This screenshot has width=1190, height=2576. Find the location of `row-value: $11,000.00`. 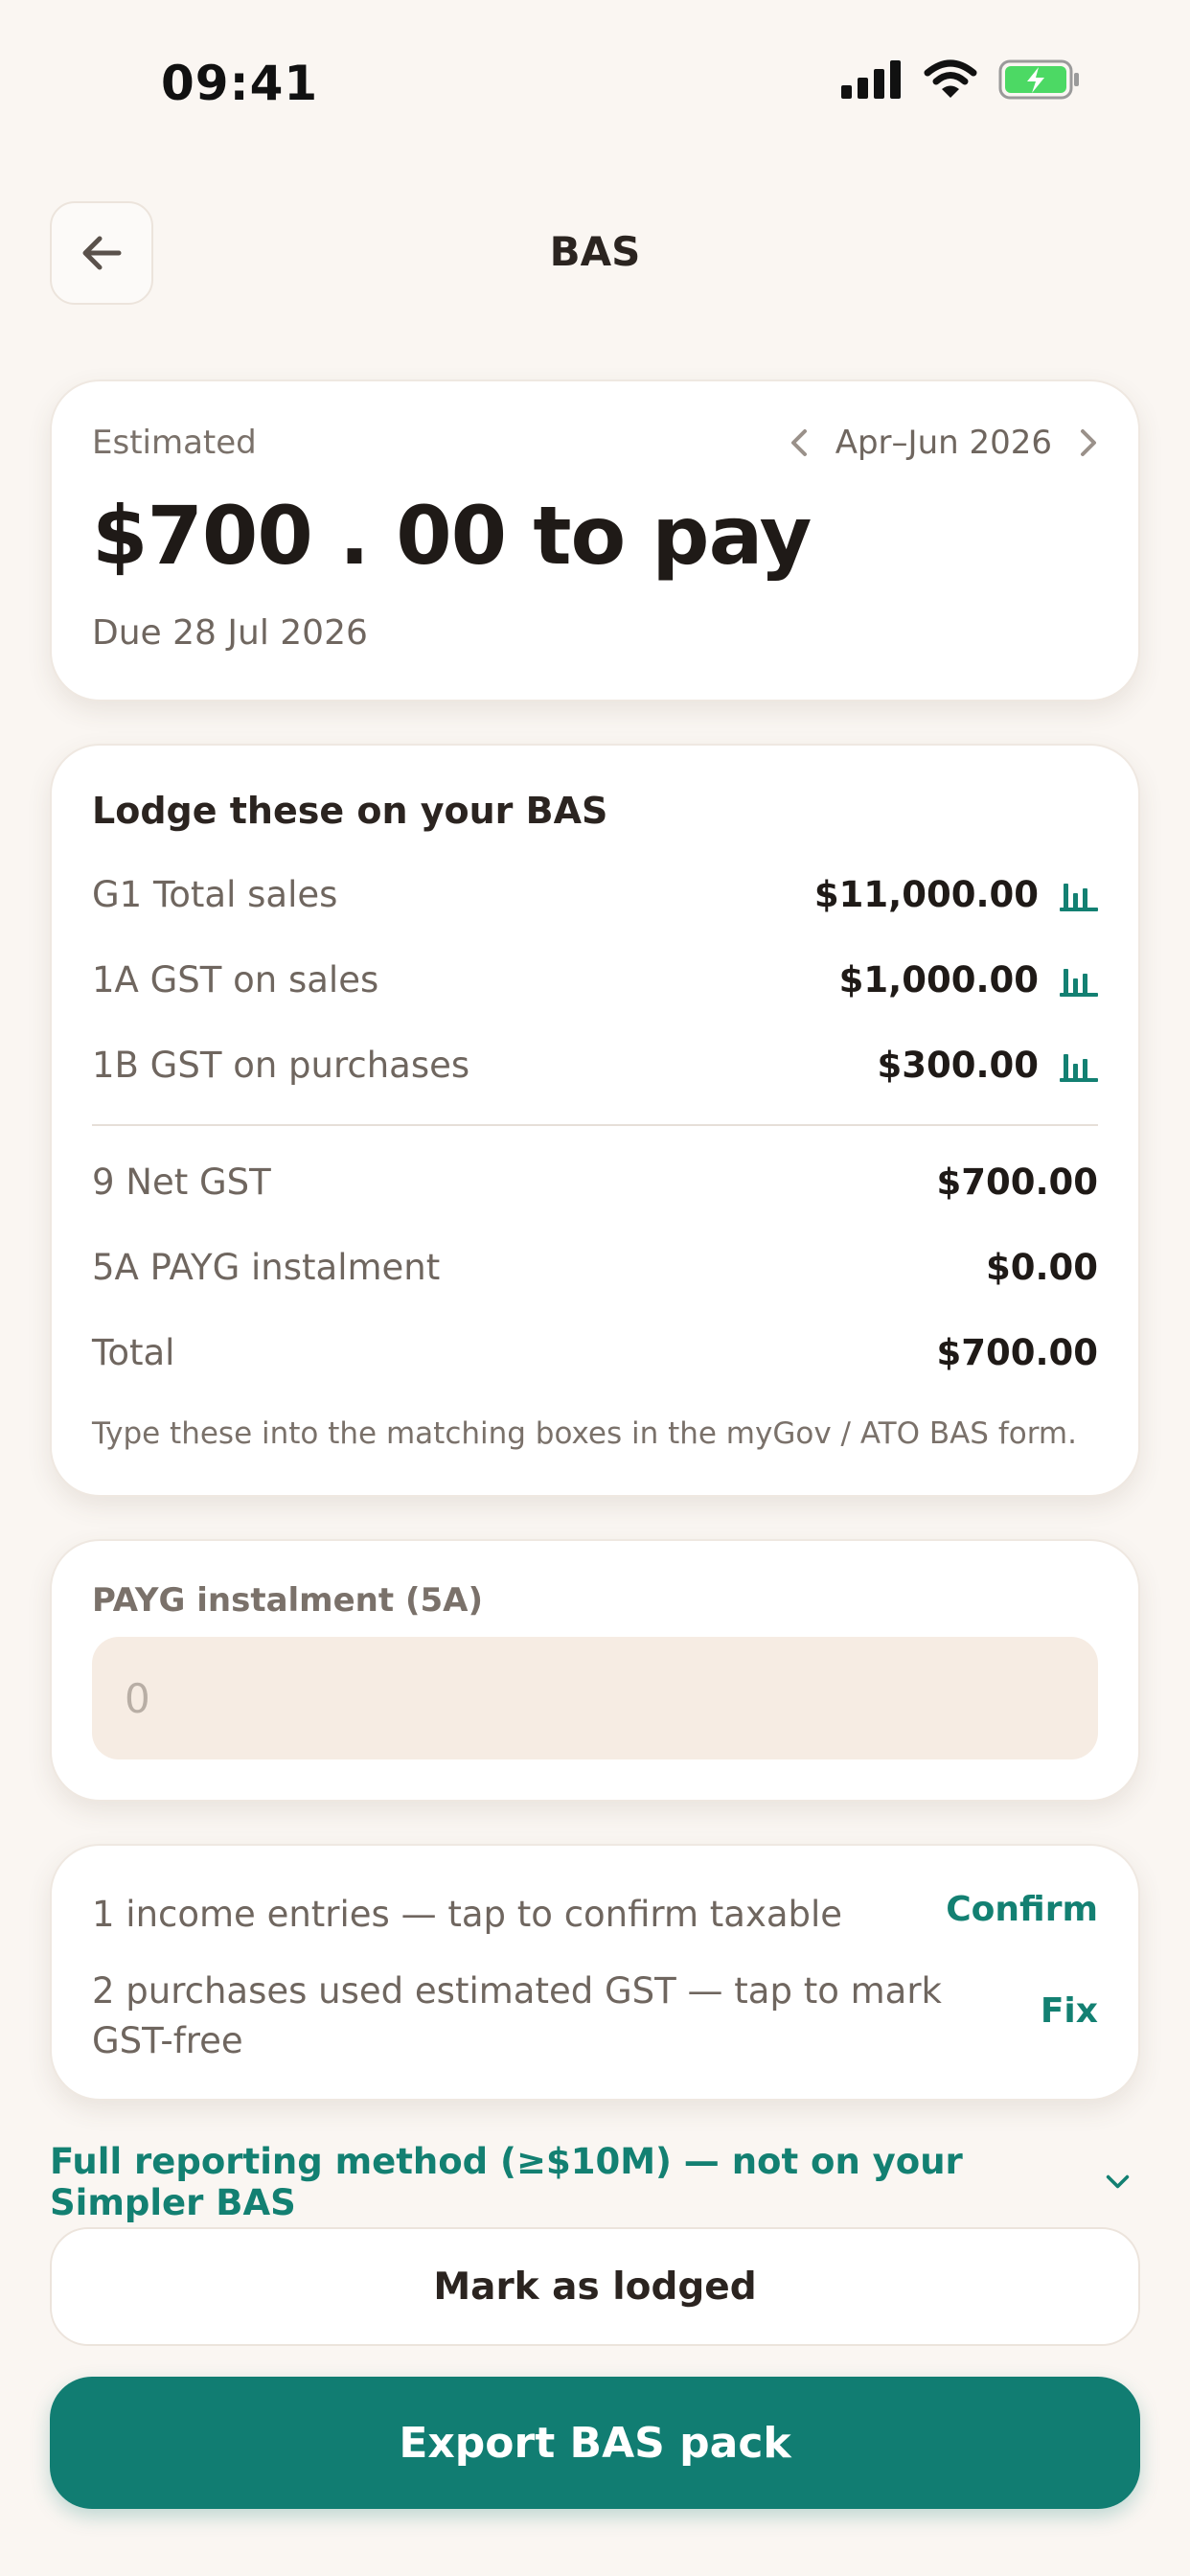

row-value: $11,000.00 is located at coordinates (926, 894).